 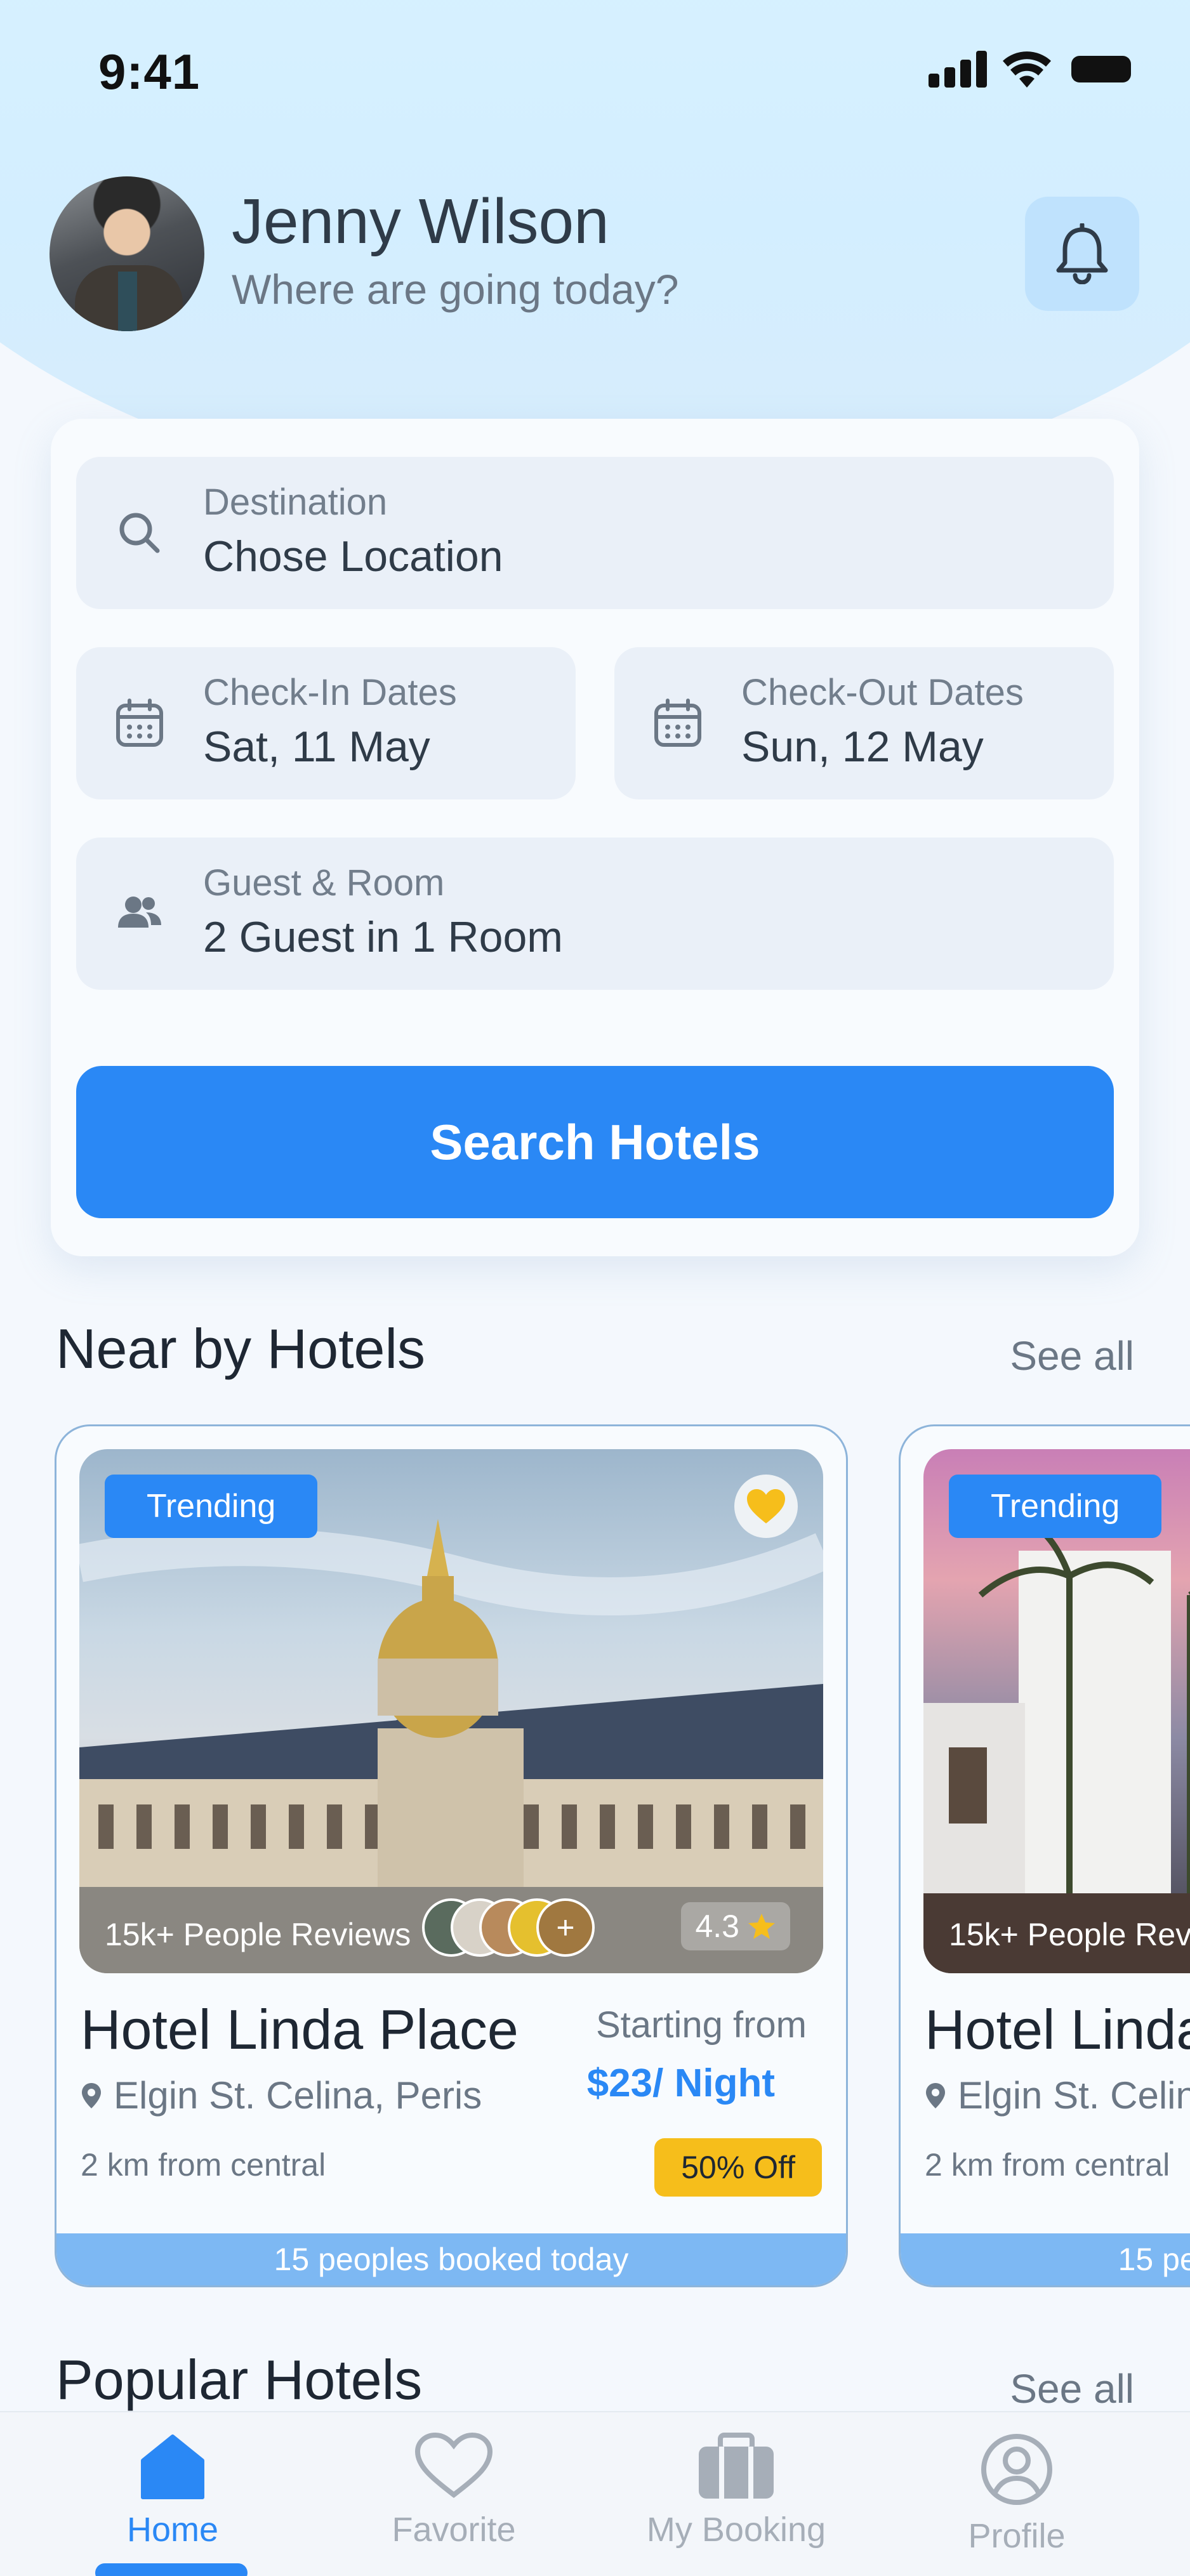 I want to click on destination-field: Destination Chose Location, so click(x=595, y=533).